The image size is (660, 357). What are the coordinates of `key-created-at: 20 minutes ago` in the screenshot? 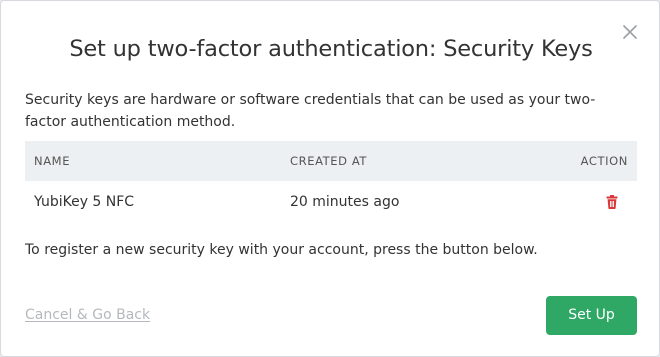 It's located at (345, 202).